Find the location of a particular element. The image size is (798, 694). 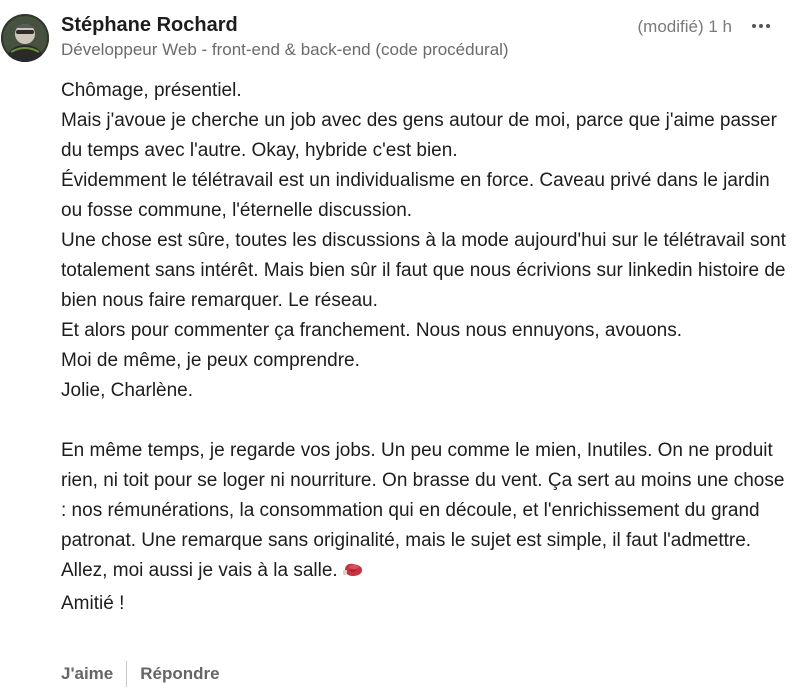

comment-actions: J'aime Répondre is located at coordinates (140, 674).